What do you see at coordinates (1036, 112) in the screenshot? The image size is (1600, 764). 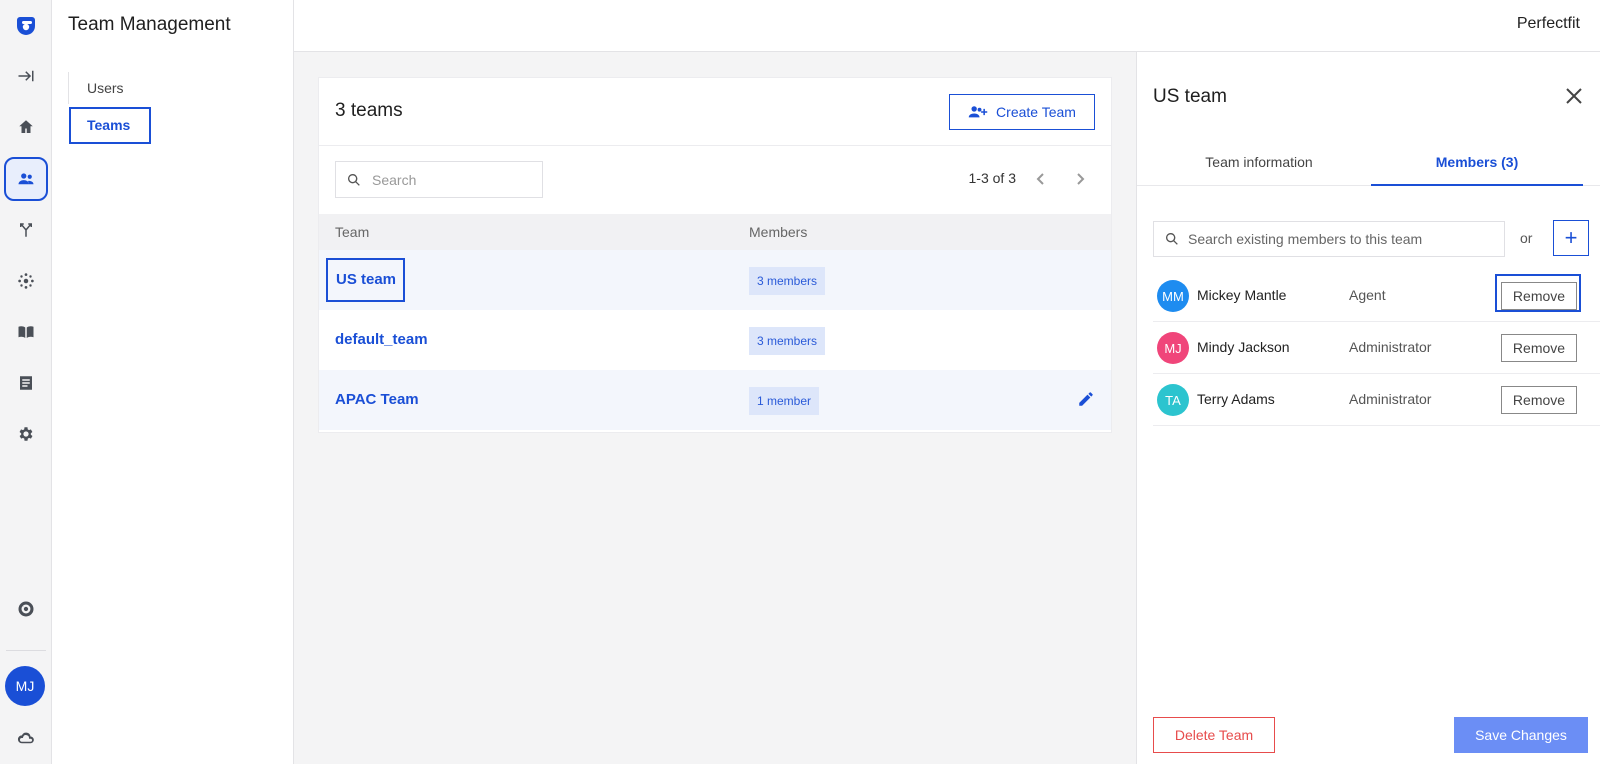 I see `create-team-label: Create Team` at bounding box center [1036, 112].